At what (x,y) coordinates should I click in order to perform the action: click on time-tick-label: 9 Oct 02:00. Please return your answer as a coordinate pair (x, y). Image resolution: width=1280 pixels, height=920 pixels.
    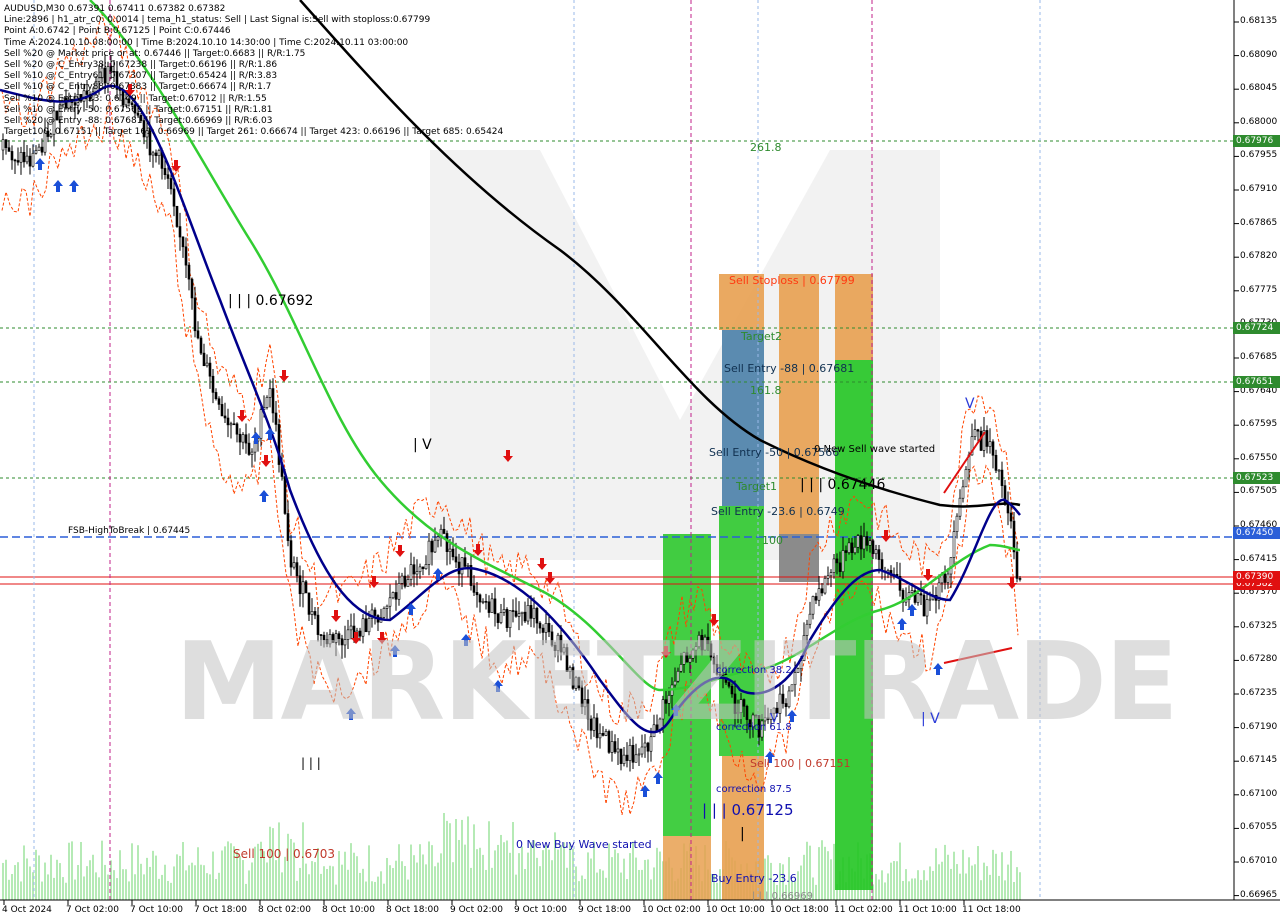
    Looking at the image, I should click on (476, 910).